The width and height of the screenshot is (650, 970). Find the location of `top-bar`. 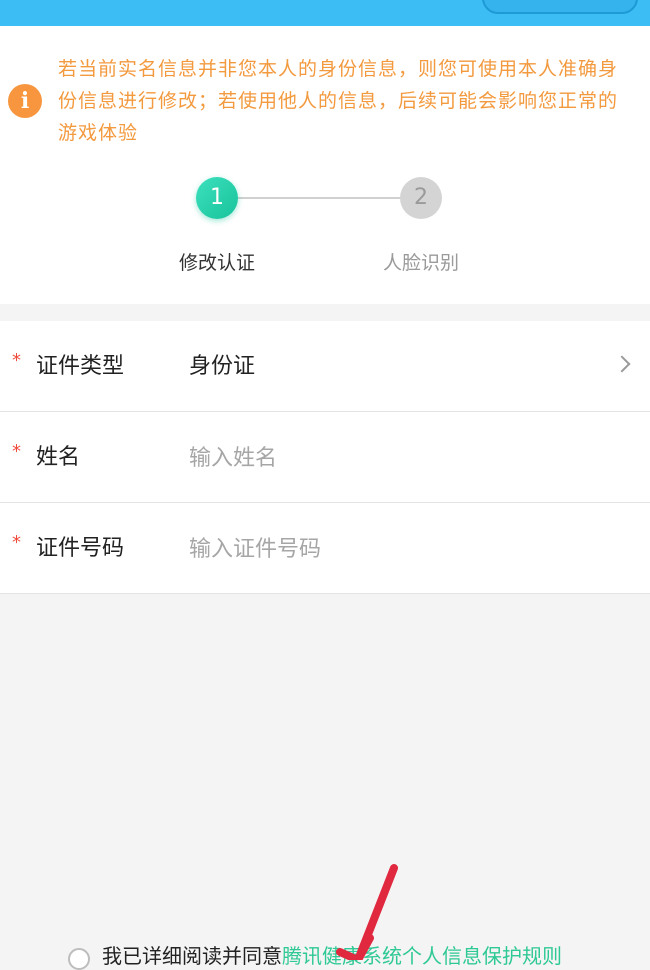

top-bar is located at coordinates (325, 13).